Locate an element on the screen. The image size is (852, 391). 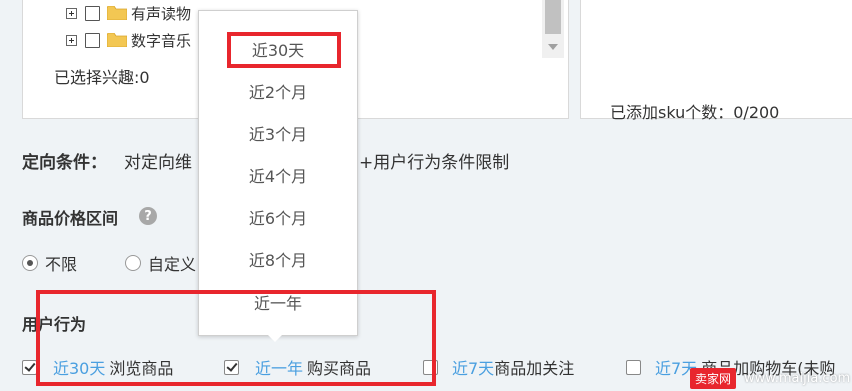
price-option-label: 自定义 is located at coordinates (172, 264).